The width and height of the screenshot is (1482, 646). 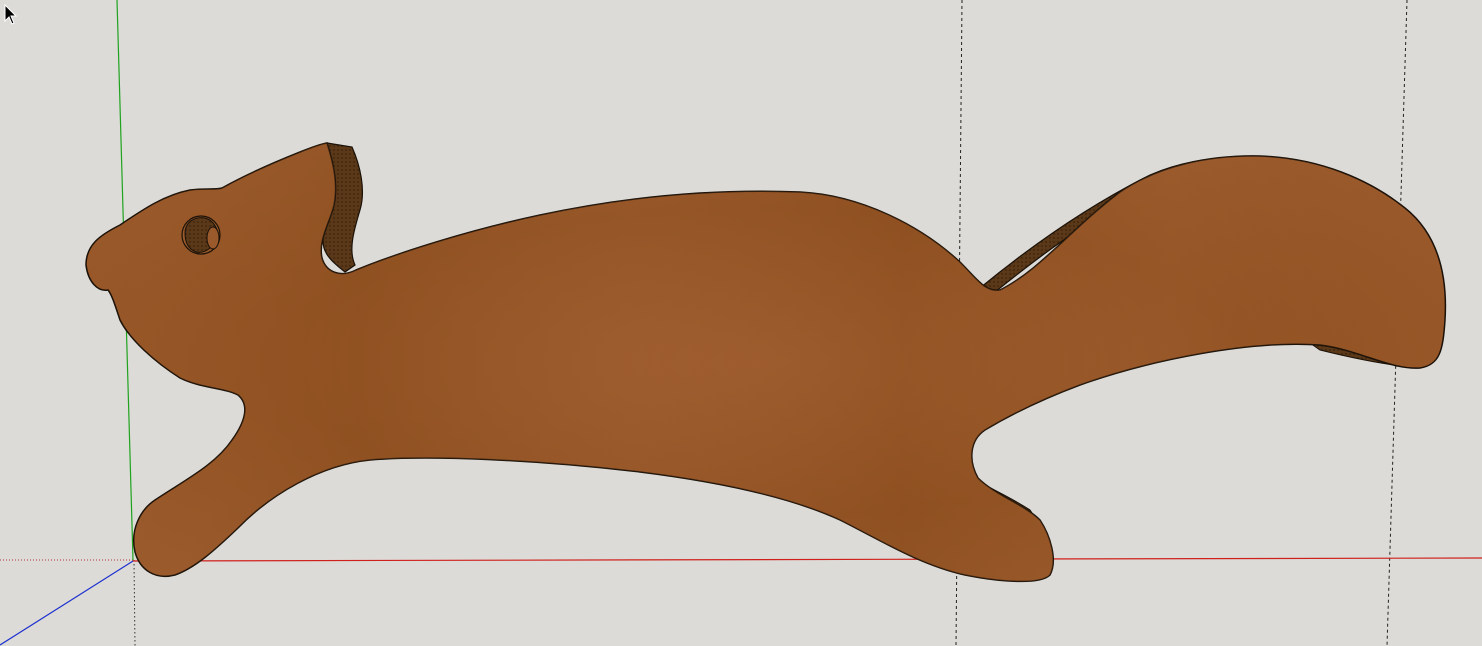 I want to click on eye-hole-icon, so click(x=201, y=235).